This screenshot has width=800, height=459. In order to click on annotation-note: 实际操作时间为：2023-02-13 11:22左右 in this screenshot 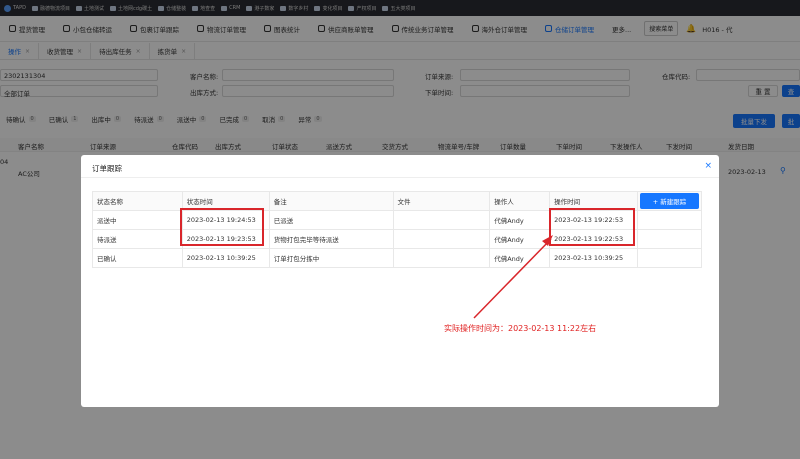, I will do `click(520, 328)`.